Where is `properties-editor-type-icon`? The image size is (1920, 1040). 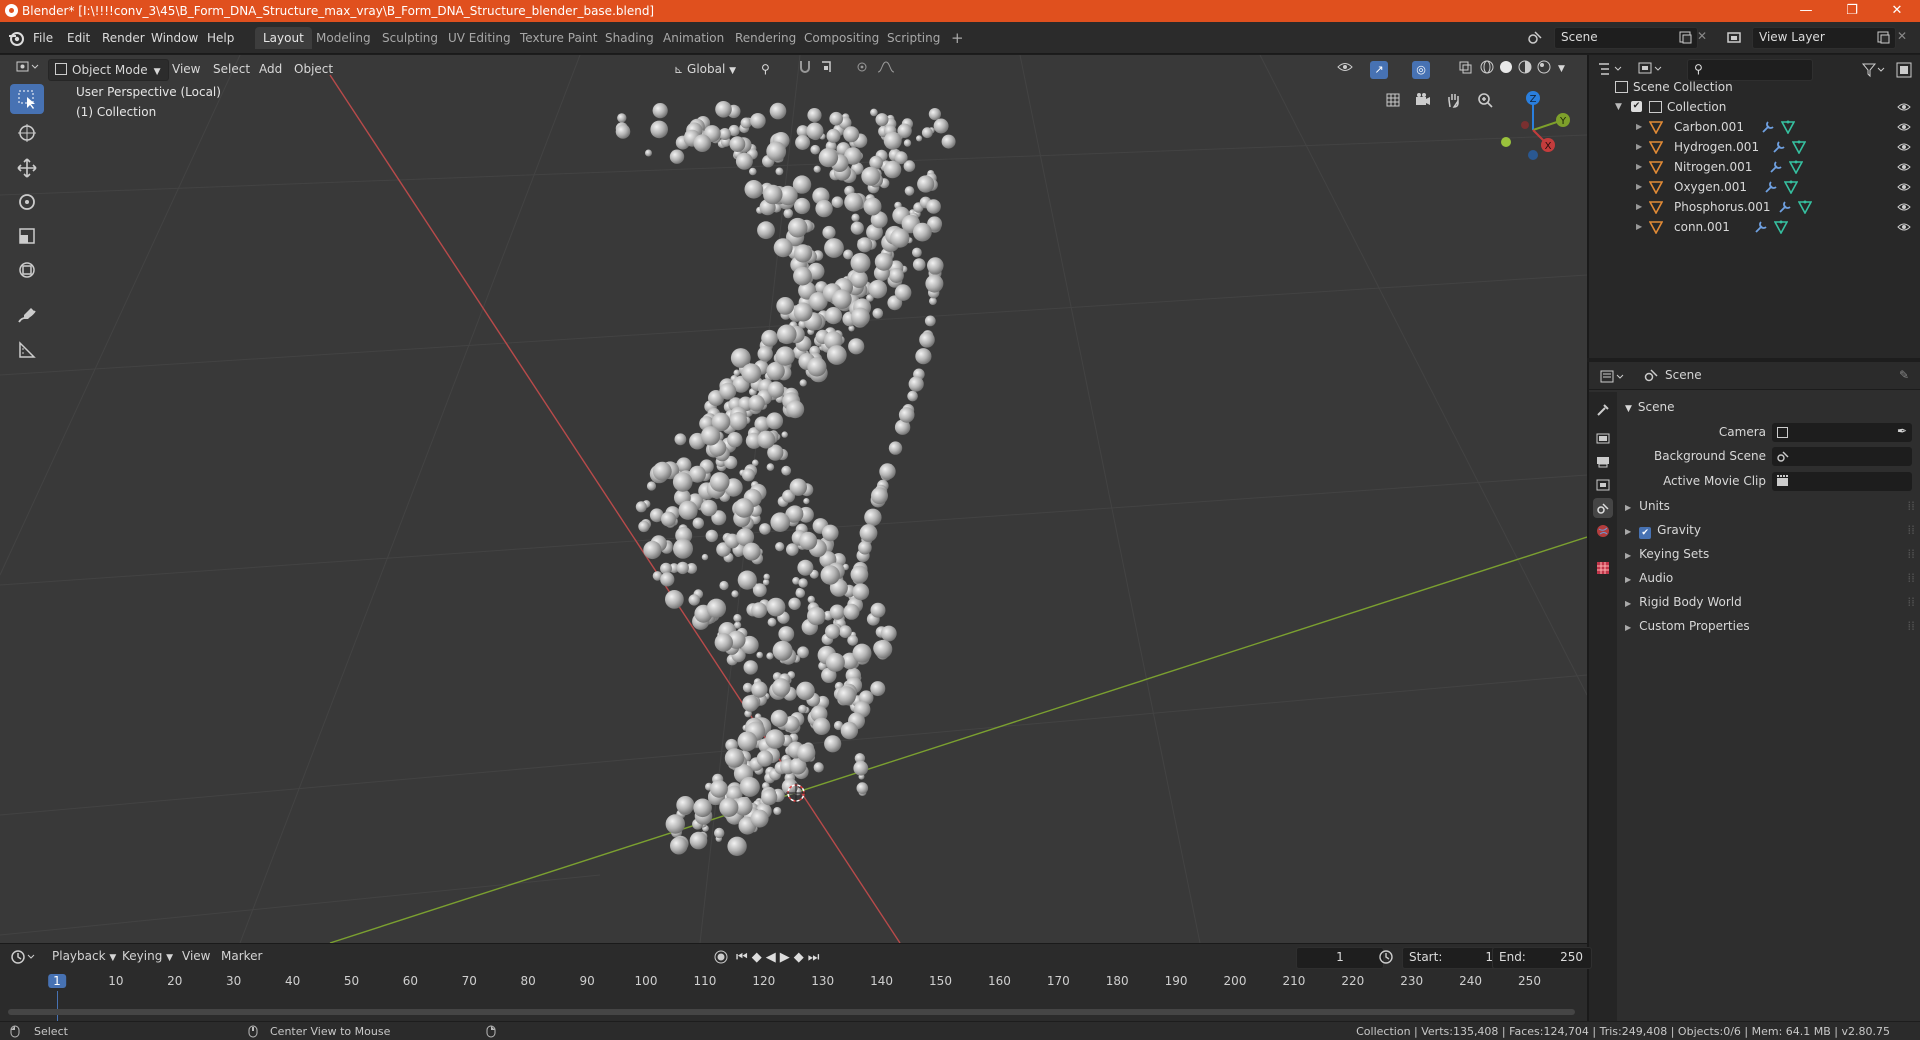
properties-editor-type-icon is located at coordinates (1614, 377).